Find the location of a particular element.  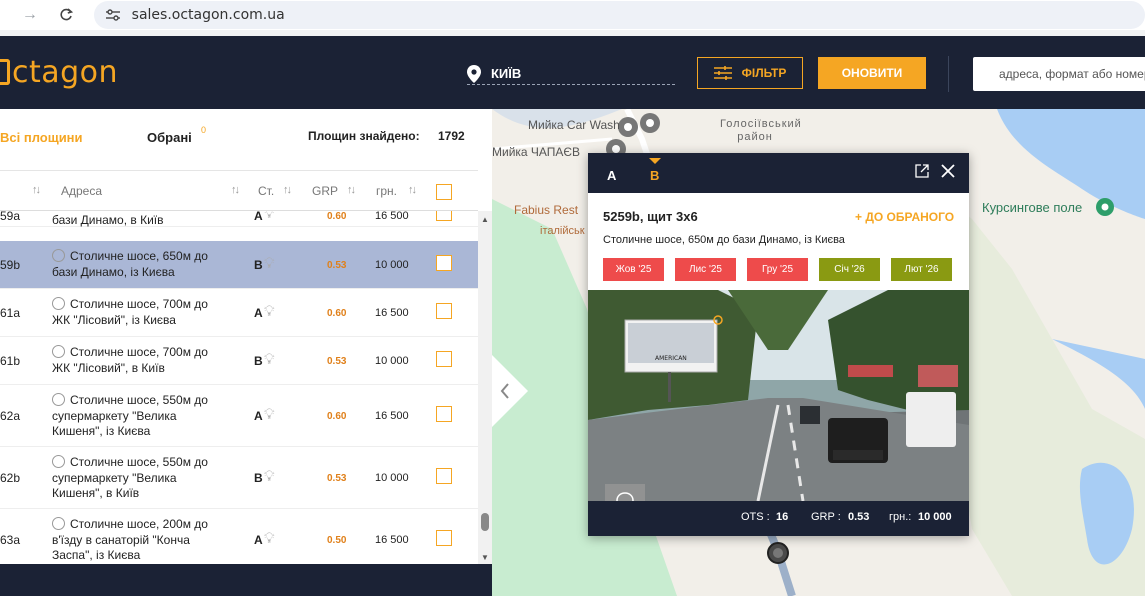

reload-icon is located at coordinates (66, 15).